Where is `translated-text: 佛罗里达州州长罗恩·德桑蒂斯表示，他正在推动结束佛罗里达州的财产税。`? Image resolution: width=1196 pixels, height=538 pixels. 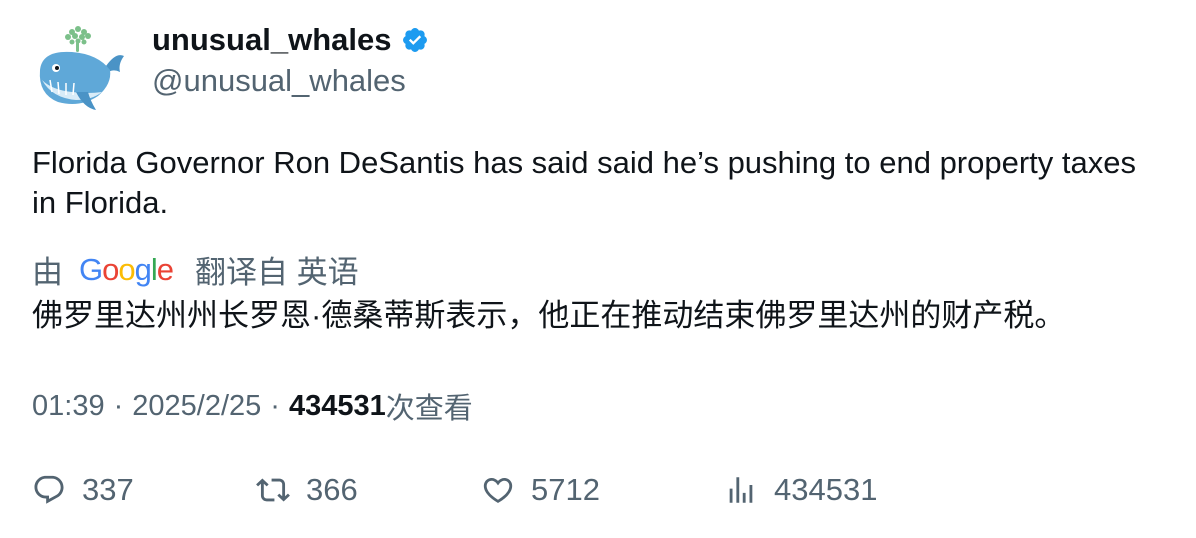 translated-text: 佛罗里达州州长罗恩·德桑蒂斯表示，他正在推动结束佛罗里达州的财产税。 is located at coordinates (549, 315).